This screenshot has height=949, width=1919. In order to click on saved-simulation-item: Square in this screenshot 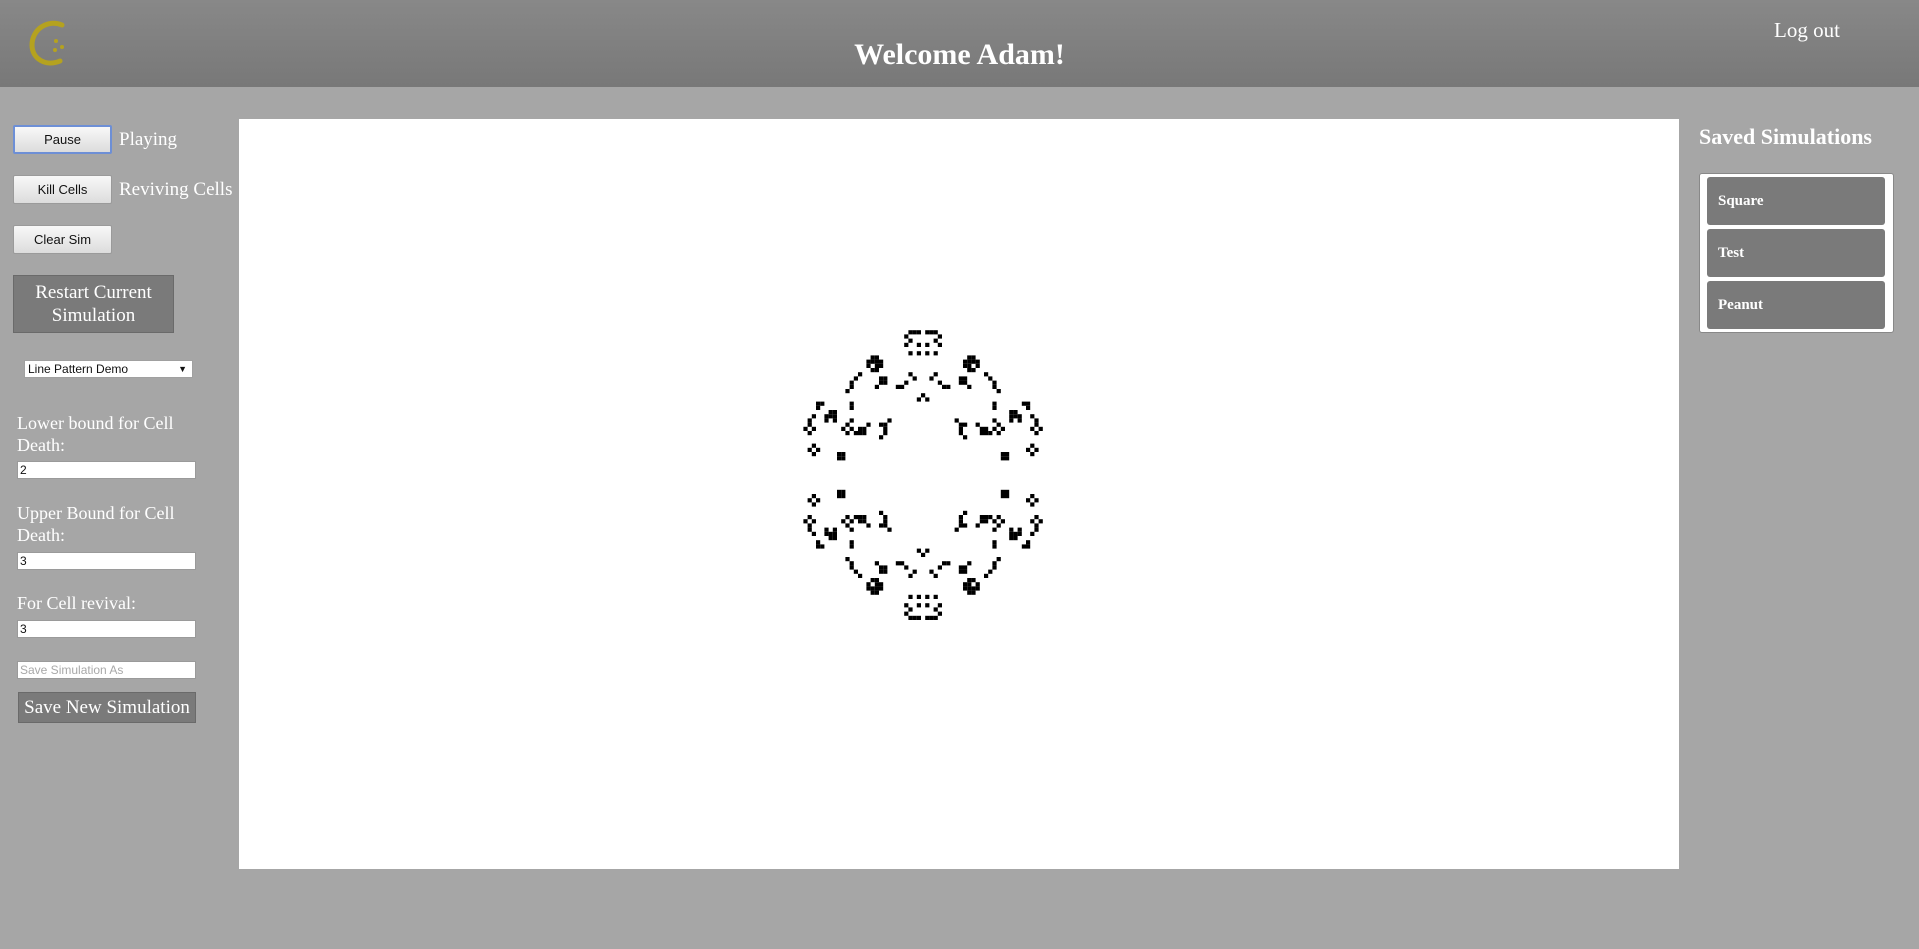, I will do `click(1796, 201)`.